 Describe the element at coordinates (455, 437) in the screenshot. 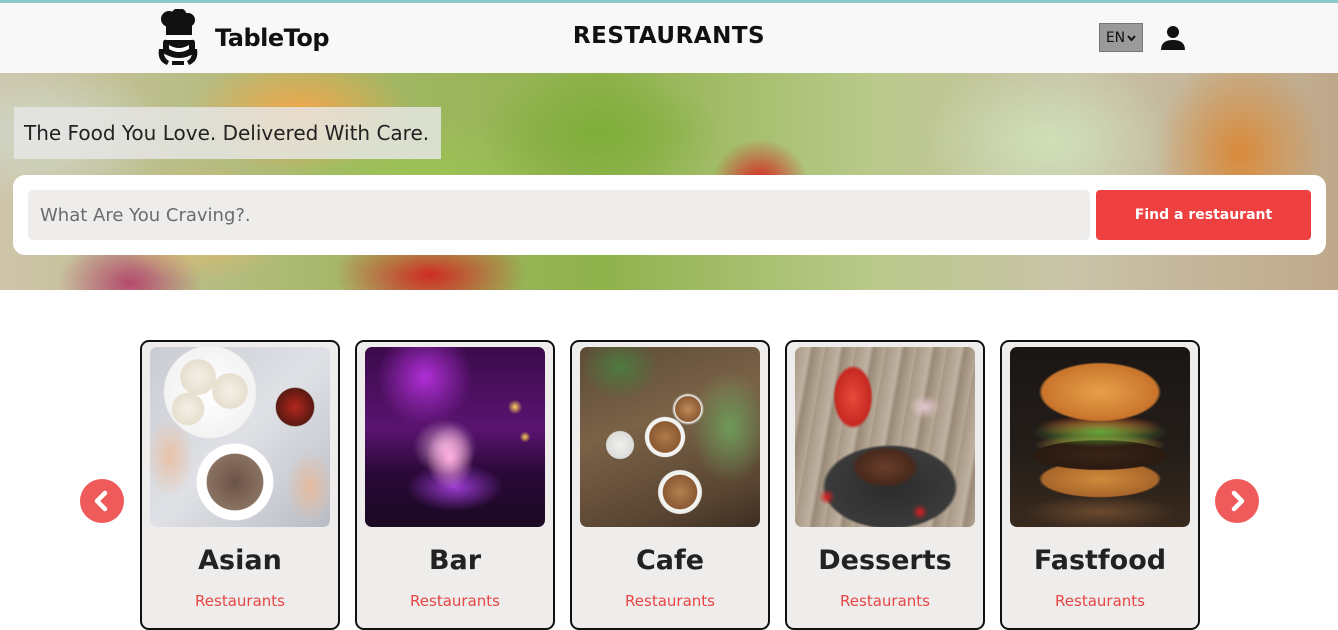

I see `category-image-bar` at that location.